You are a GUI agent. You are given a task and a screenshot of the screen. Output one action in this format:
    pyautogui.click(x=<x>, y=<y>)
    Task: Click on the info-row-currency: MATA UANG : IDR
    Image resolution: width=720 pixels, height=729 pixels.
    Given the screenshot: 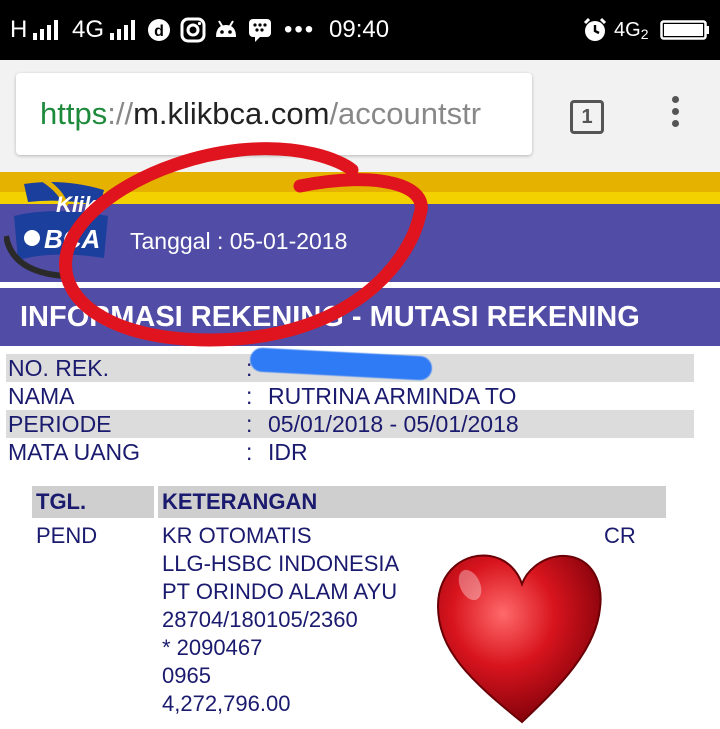 What is the action you would take?
    pyautogui.click(x=350, y=452)
    